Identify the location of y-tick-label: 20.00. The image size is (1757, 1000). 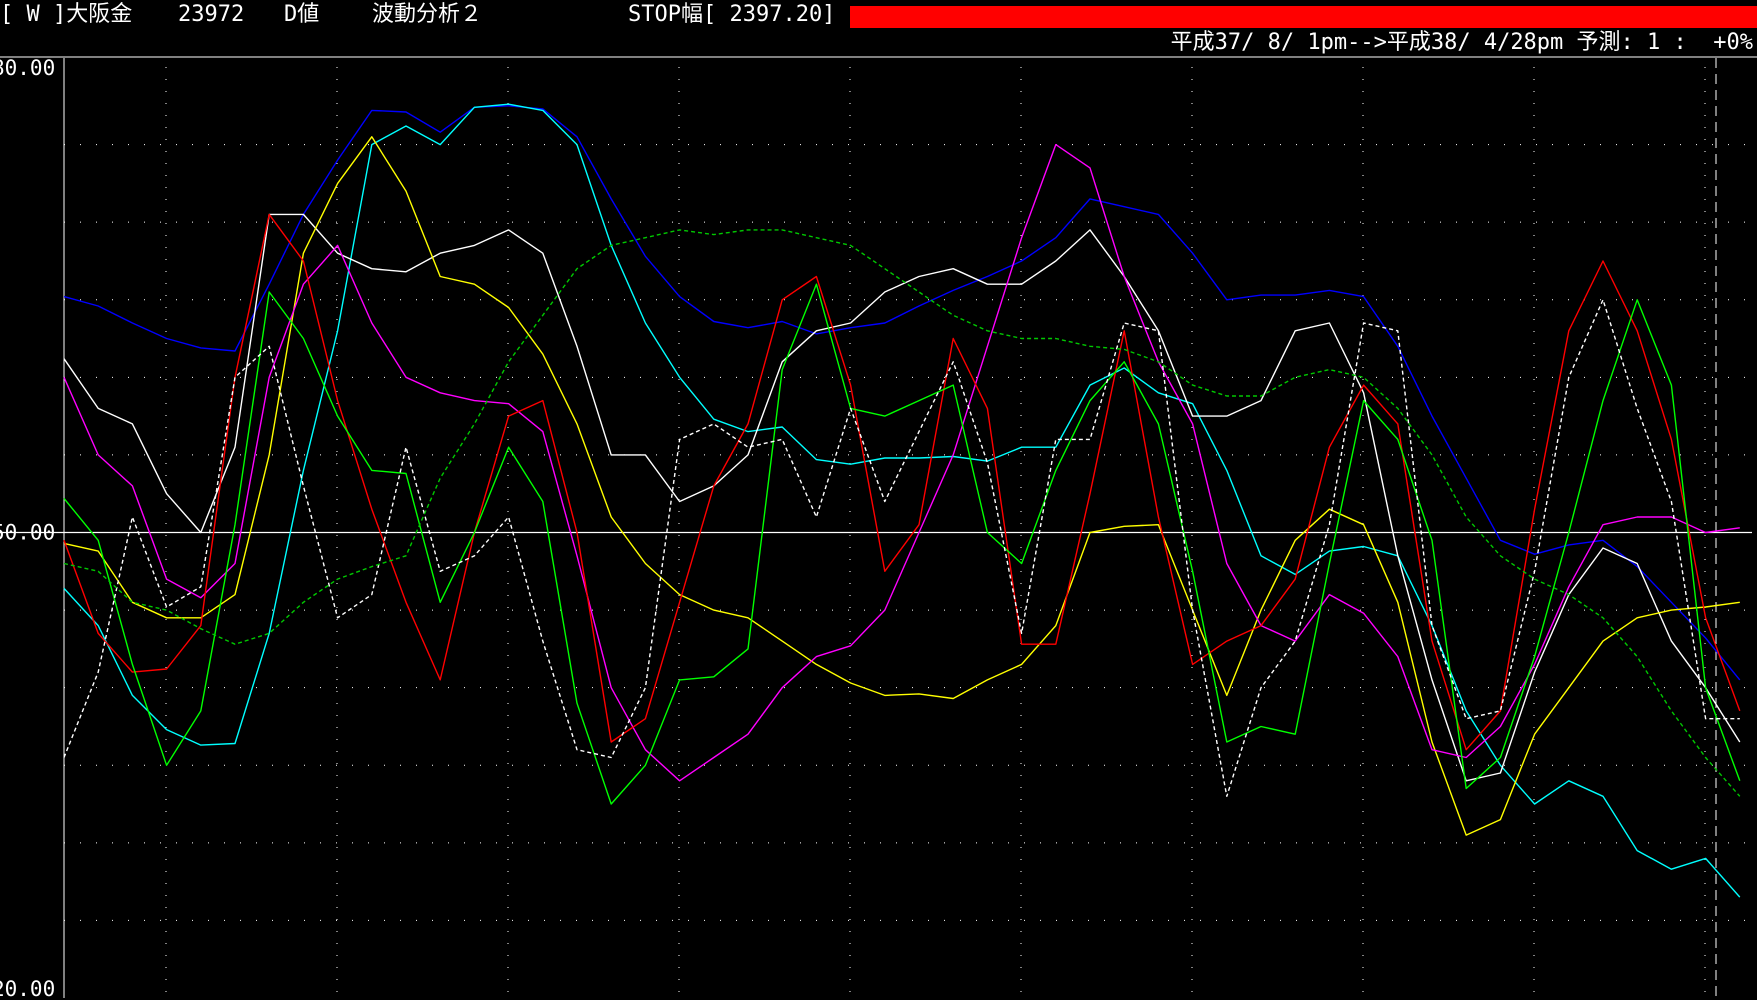
(27, 988).